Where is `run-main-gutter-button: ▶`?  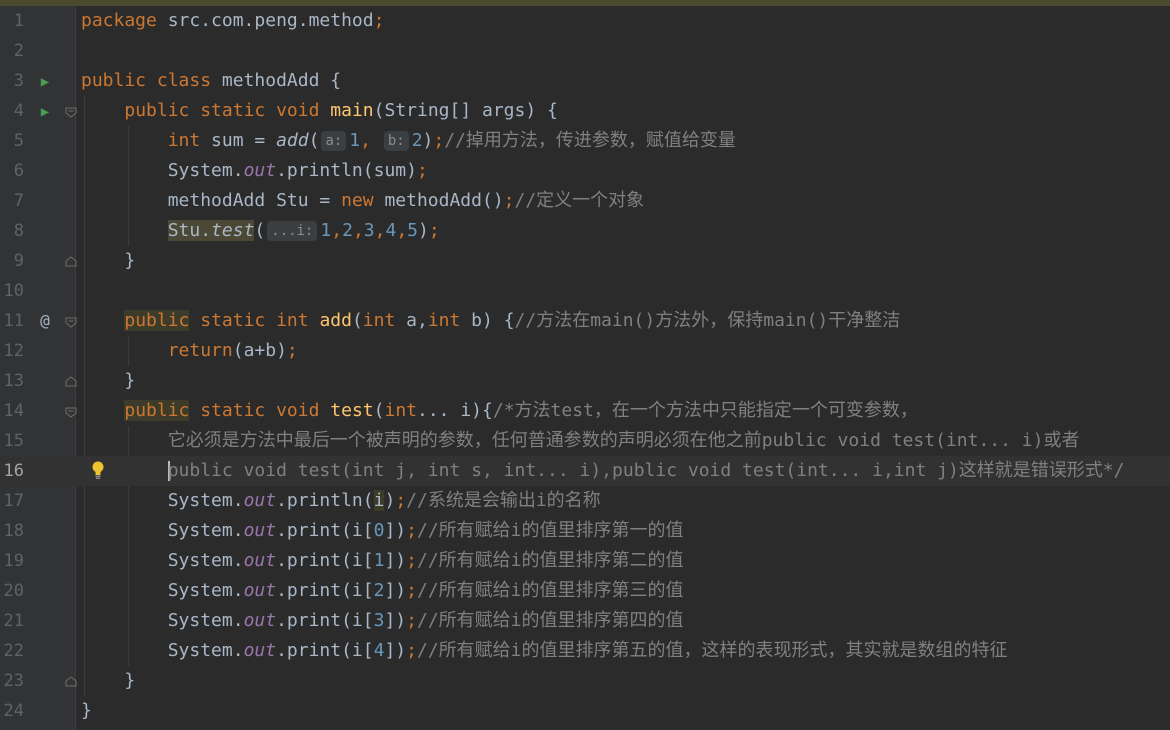 run-main-gutter-button: ▶ is located at coordinates (45, 111).